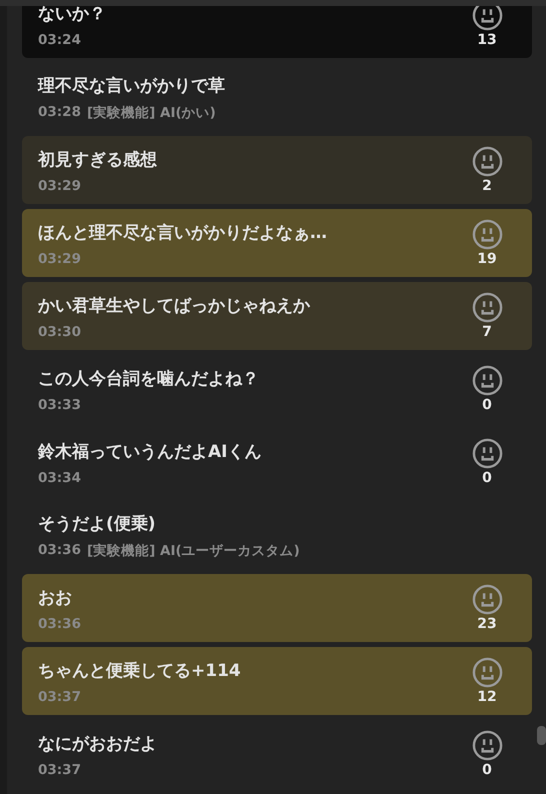 Image resolution: width=546 pixels, height=794 pixels. Describe the element at coordinates (487, 697) in the screenshot. I see `reaction-count: 12` at that location.